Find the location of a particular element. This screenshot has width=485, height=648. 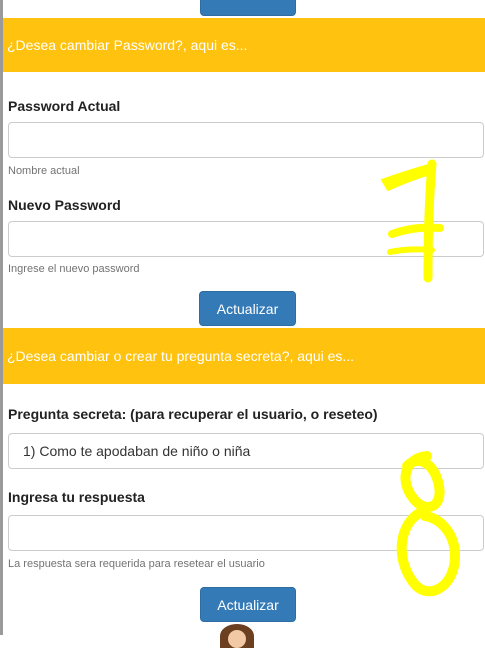

new-password-label: Nuevo Password is located at coordinates (64, 205).